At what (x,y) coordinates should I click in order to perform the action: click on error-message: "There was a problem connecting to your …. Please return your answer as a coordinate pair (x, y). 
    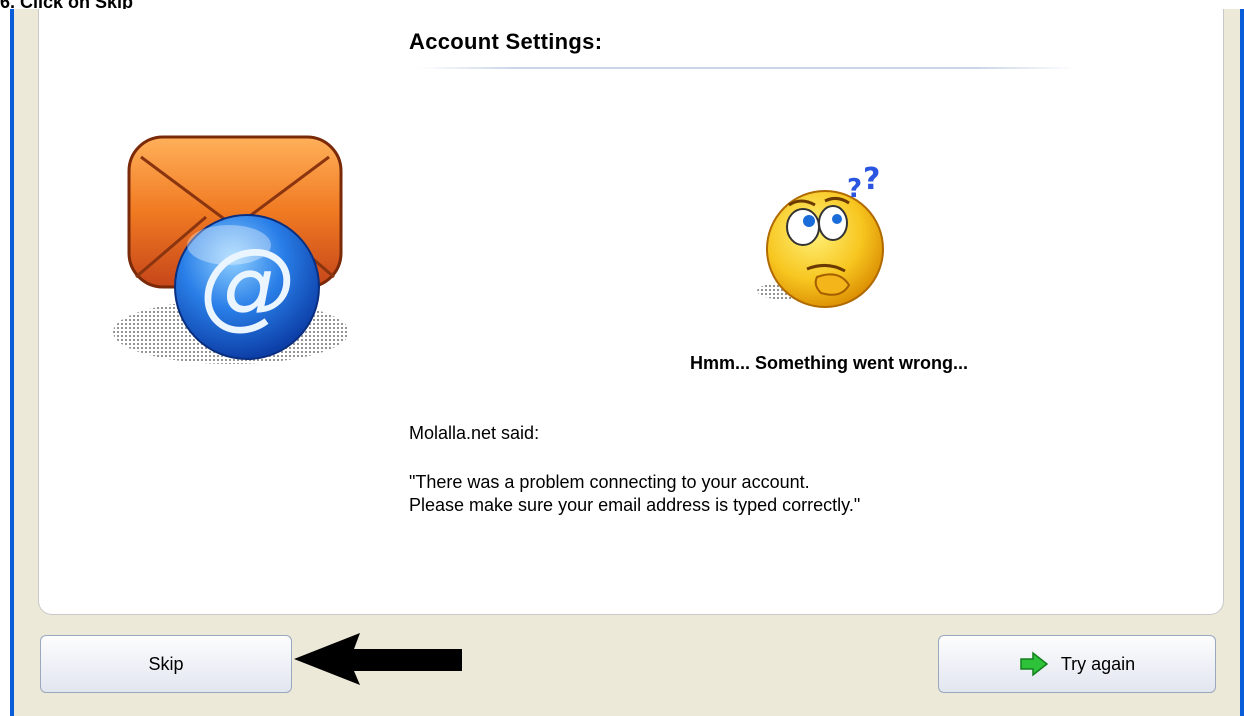
    Looking at the image, I should click on (634, 494).